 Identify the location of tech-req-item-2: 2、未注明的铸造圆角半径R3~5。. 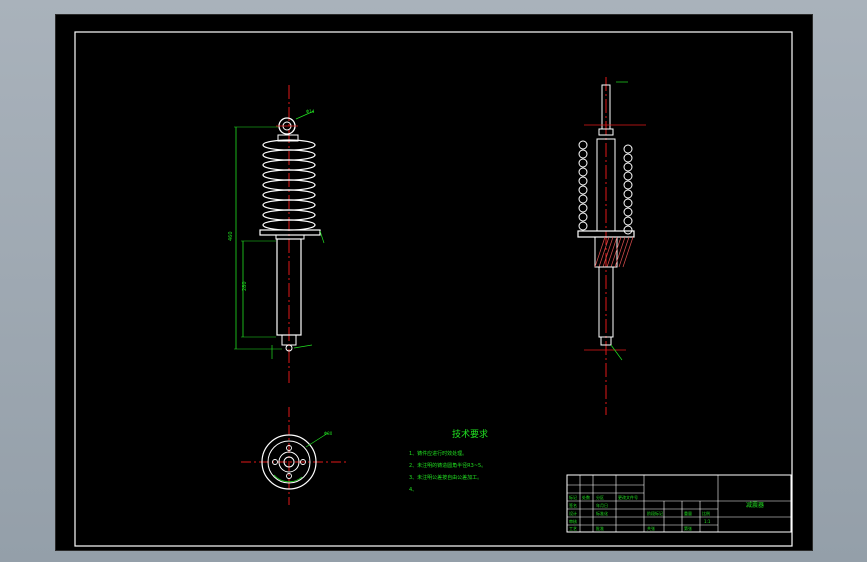
(447, 465).